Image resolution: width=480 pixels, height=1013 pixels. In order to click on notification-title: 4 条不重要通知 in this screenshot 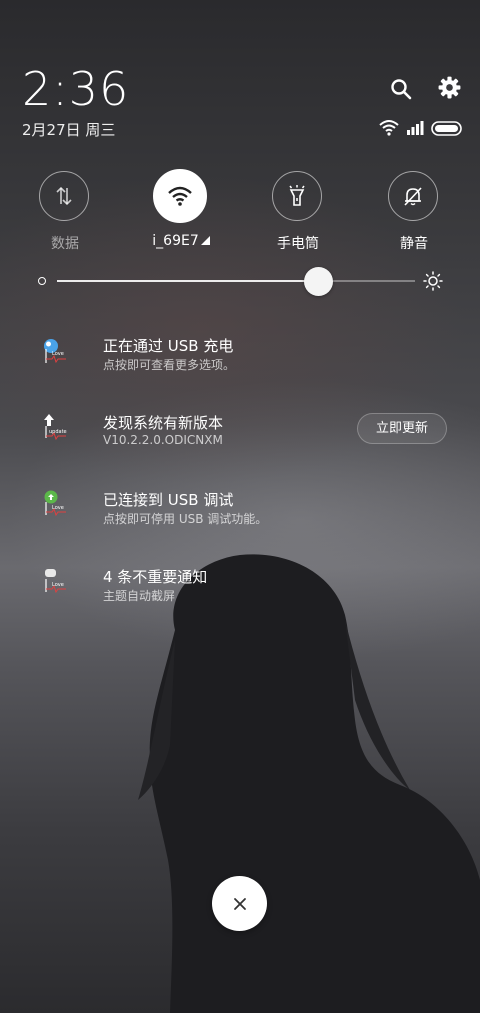, I will do `click(155, 577)`.